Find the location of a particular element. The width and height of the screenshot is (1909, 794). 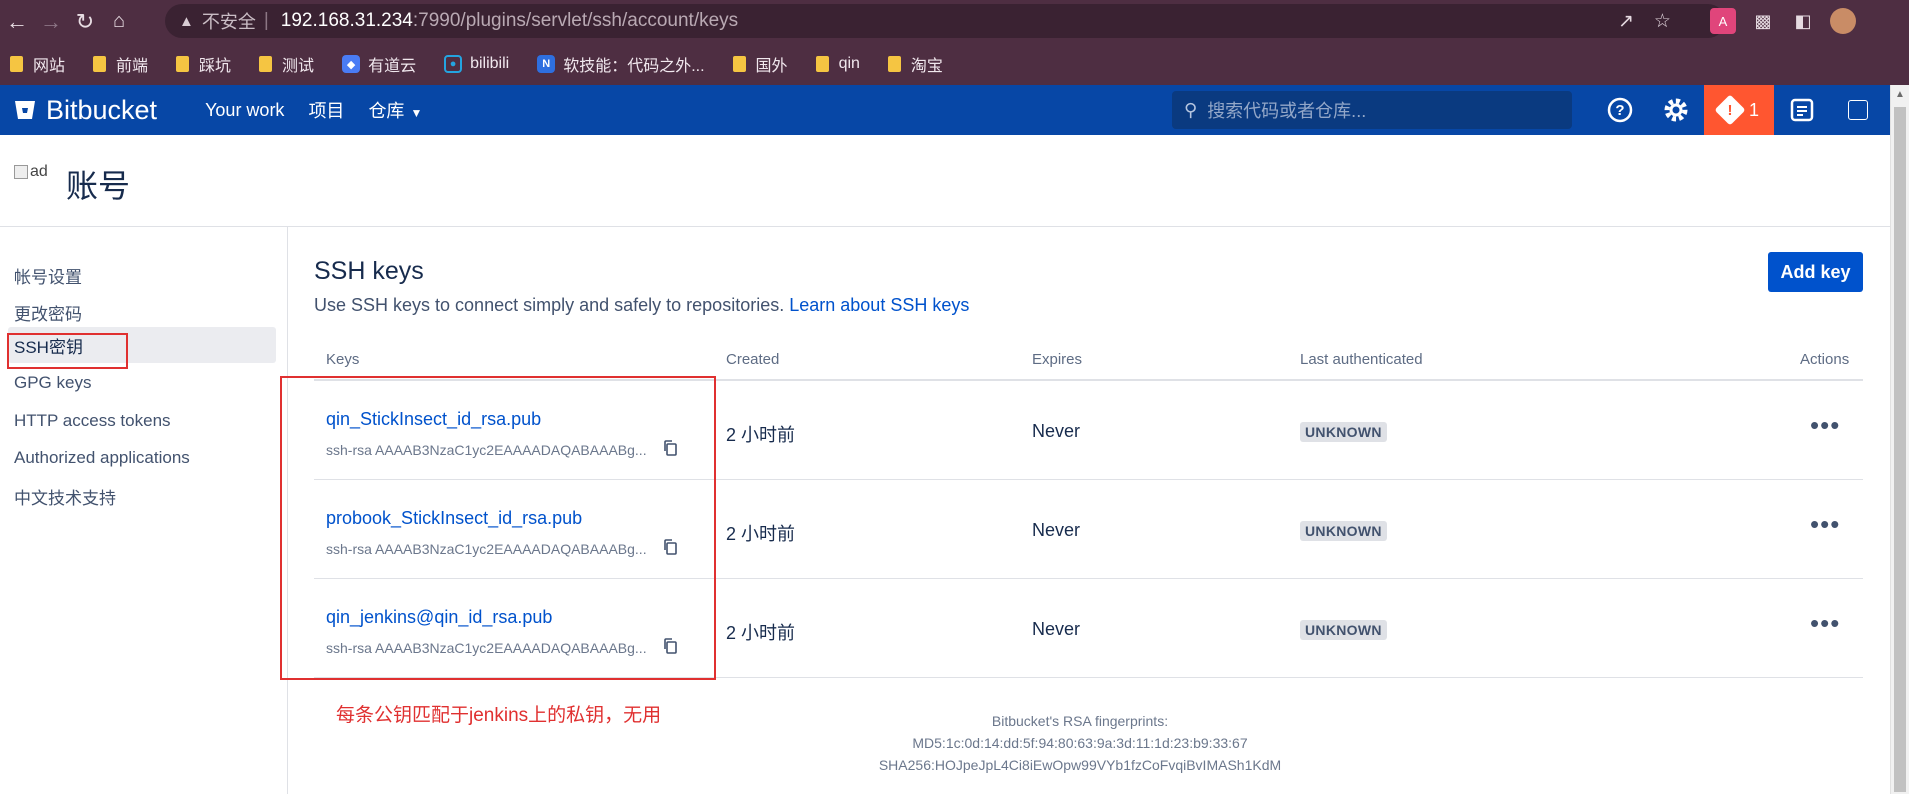

column-actions: Actions is located at coordinates (1825, 359).